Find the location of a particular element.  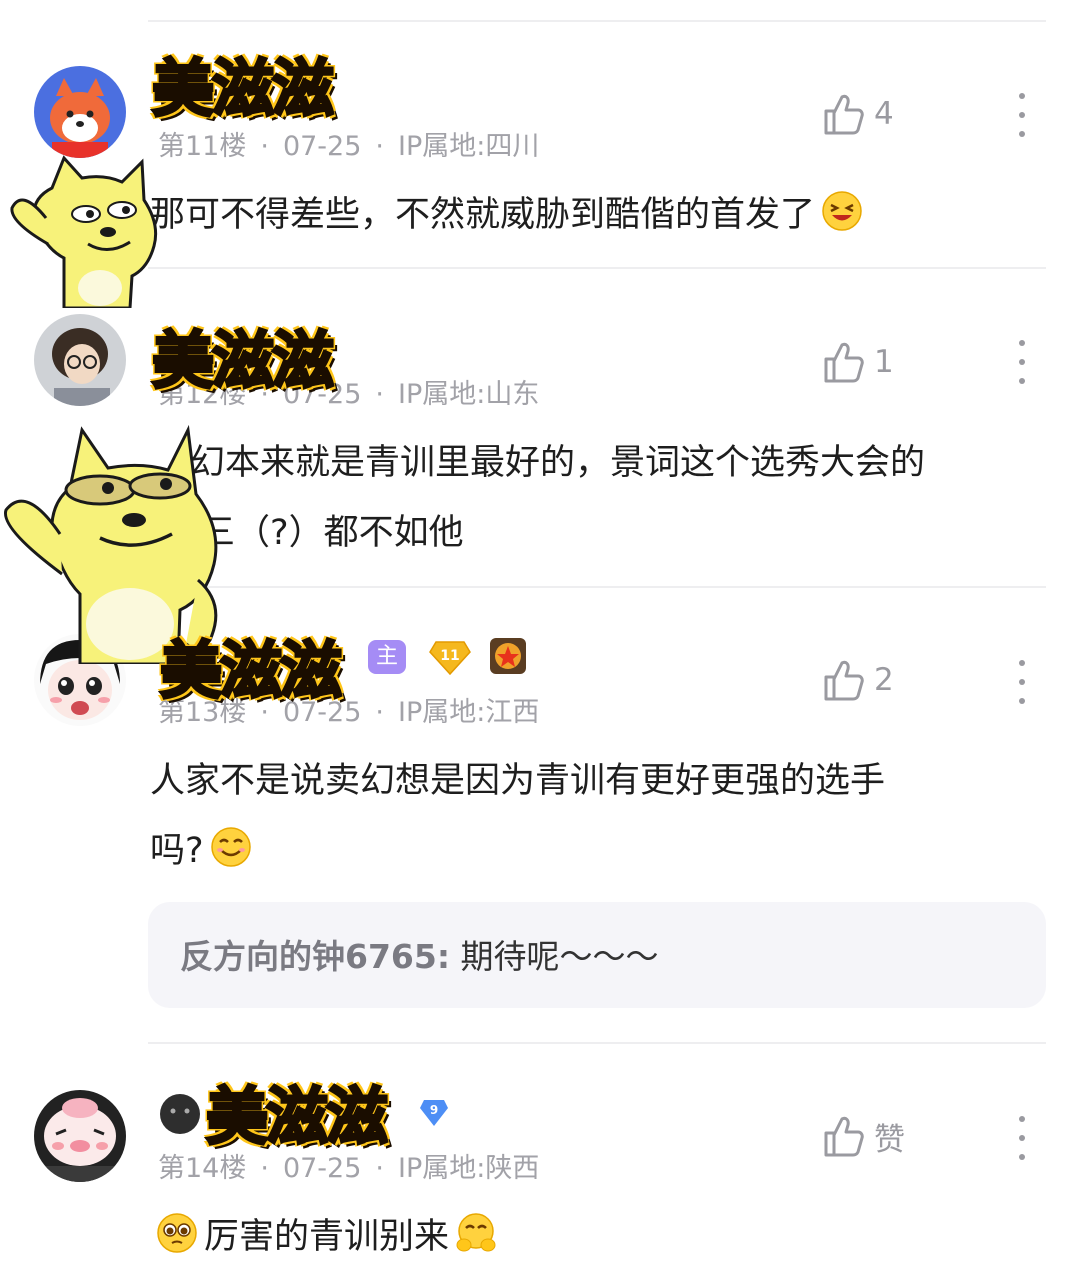

badge-label: 主 is located at coordinates (387, 656).